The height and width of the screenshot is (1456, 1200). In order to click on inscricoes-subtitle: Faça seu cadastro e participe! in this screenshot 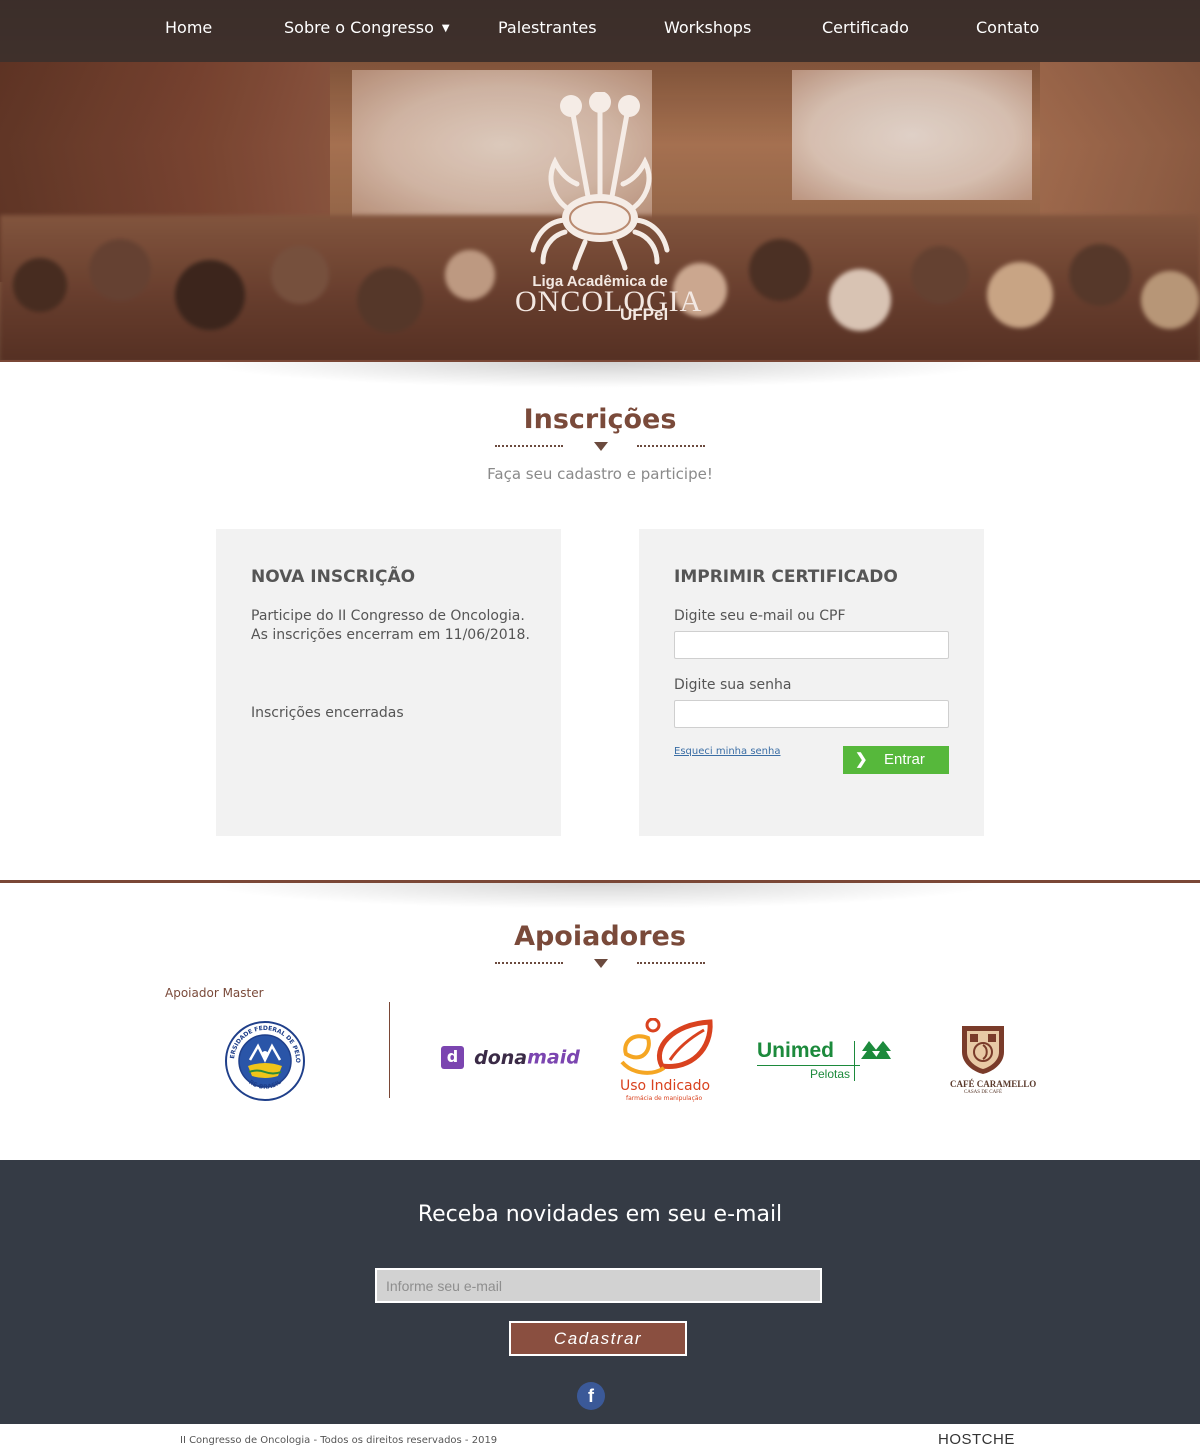, I will do `click(600, 474)`.